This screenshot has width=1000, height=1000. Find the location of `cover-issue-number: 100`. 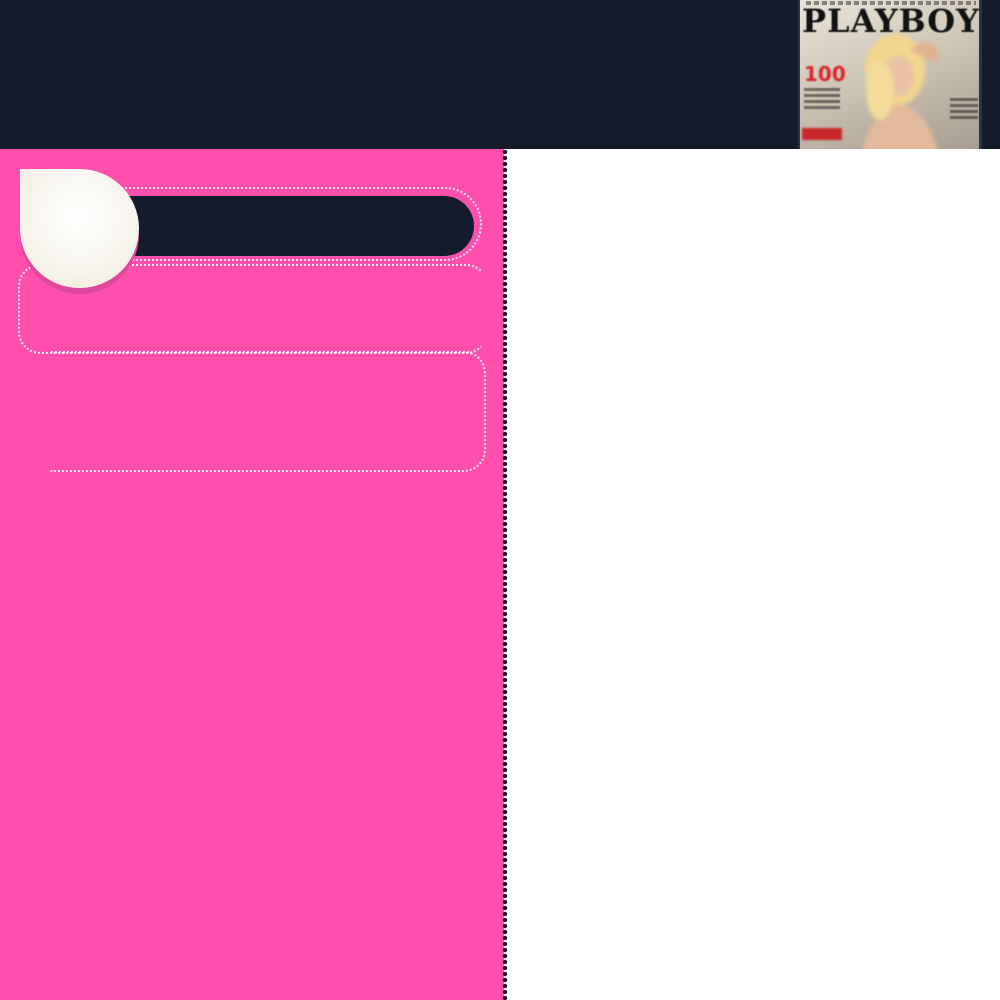

cover-issue-number: 100 is located at coordinates (825, 74).